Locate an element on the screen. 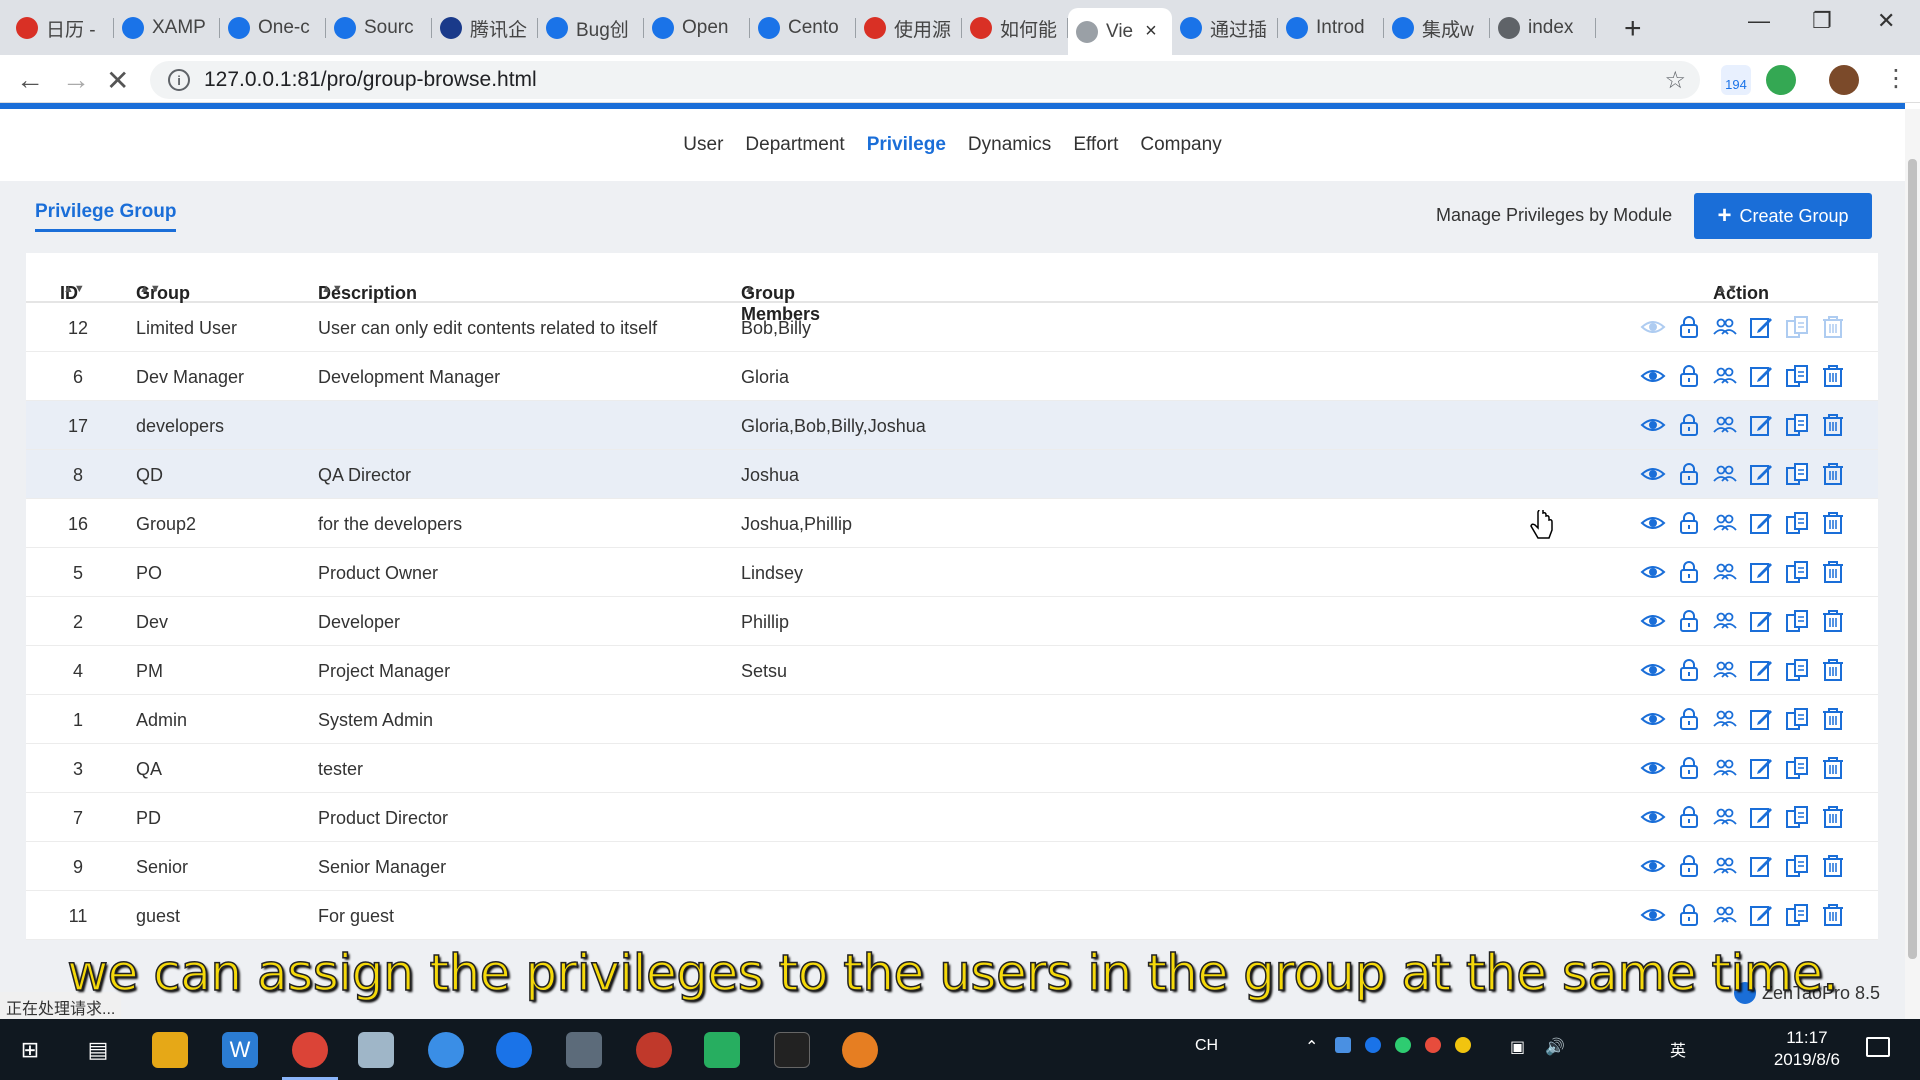 The width and height of the screenshot is (1920, 1080). volume-icon: 🔊 is located at coordinates (1555, 1047).